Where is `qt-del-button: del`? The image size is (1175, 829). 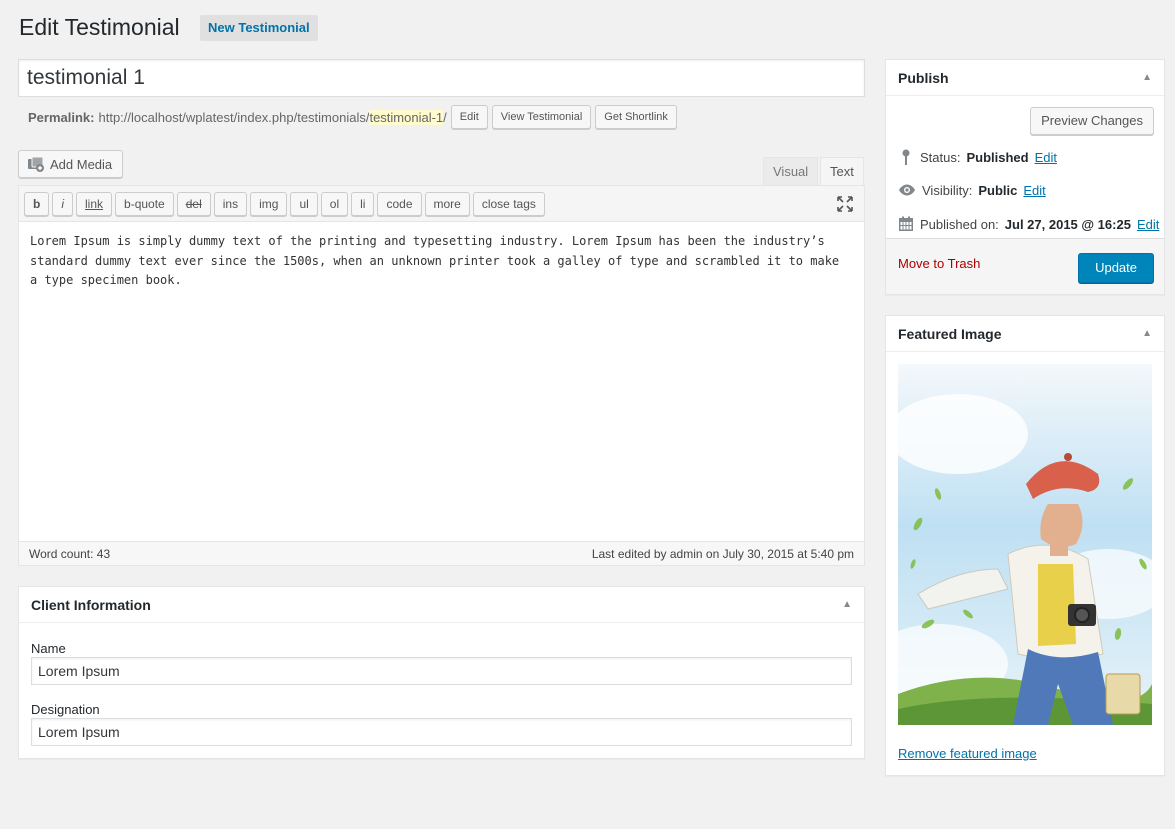 qt-del-button: del is located at coordinates (193, 204).